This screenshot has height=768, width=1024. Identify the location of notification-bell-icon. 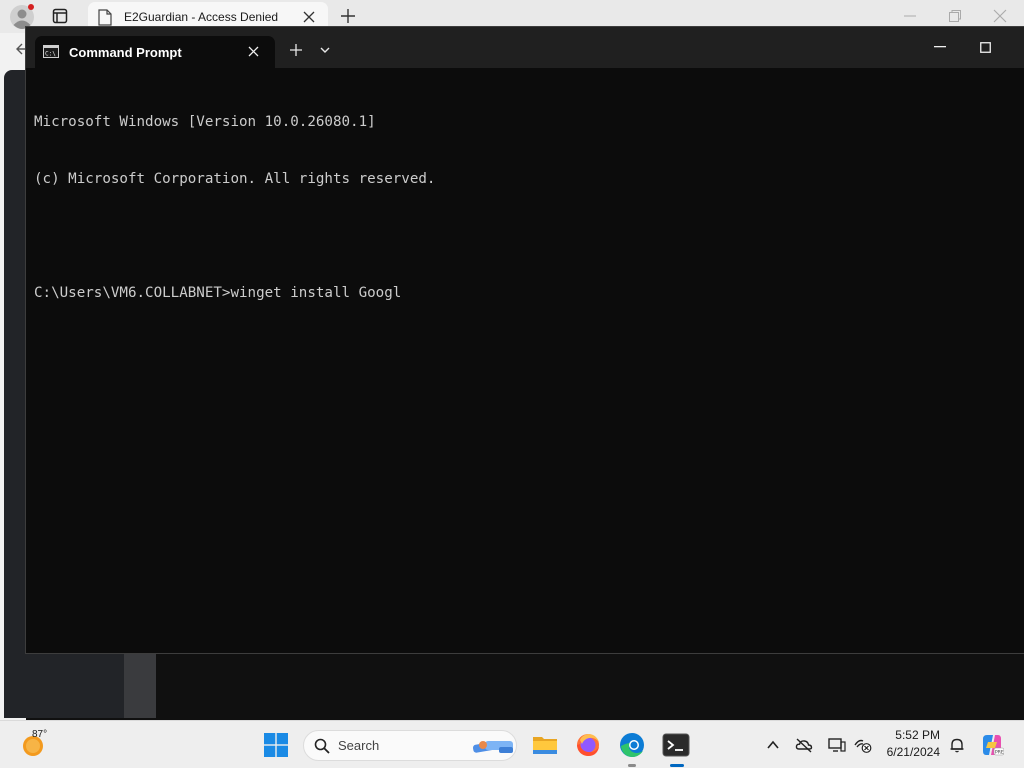
(957, 745).